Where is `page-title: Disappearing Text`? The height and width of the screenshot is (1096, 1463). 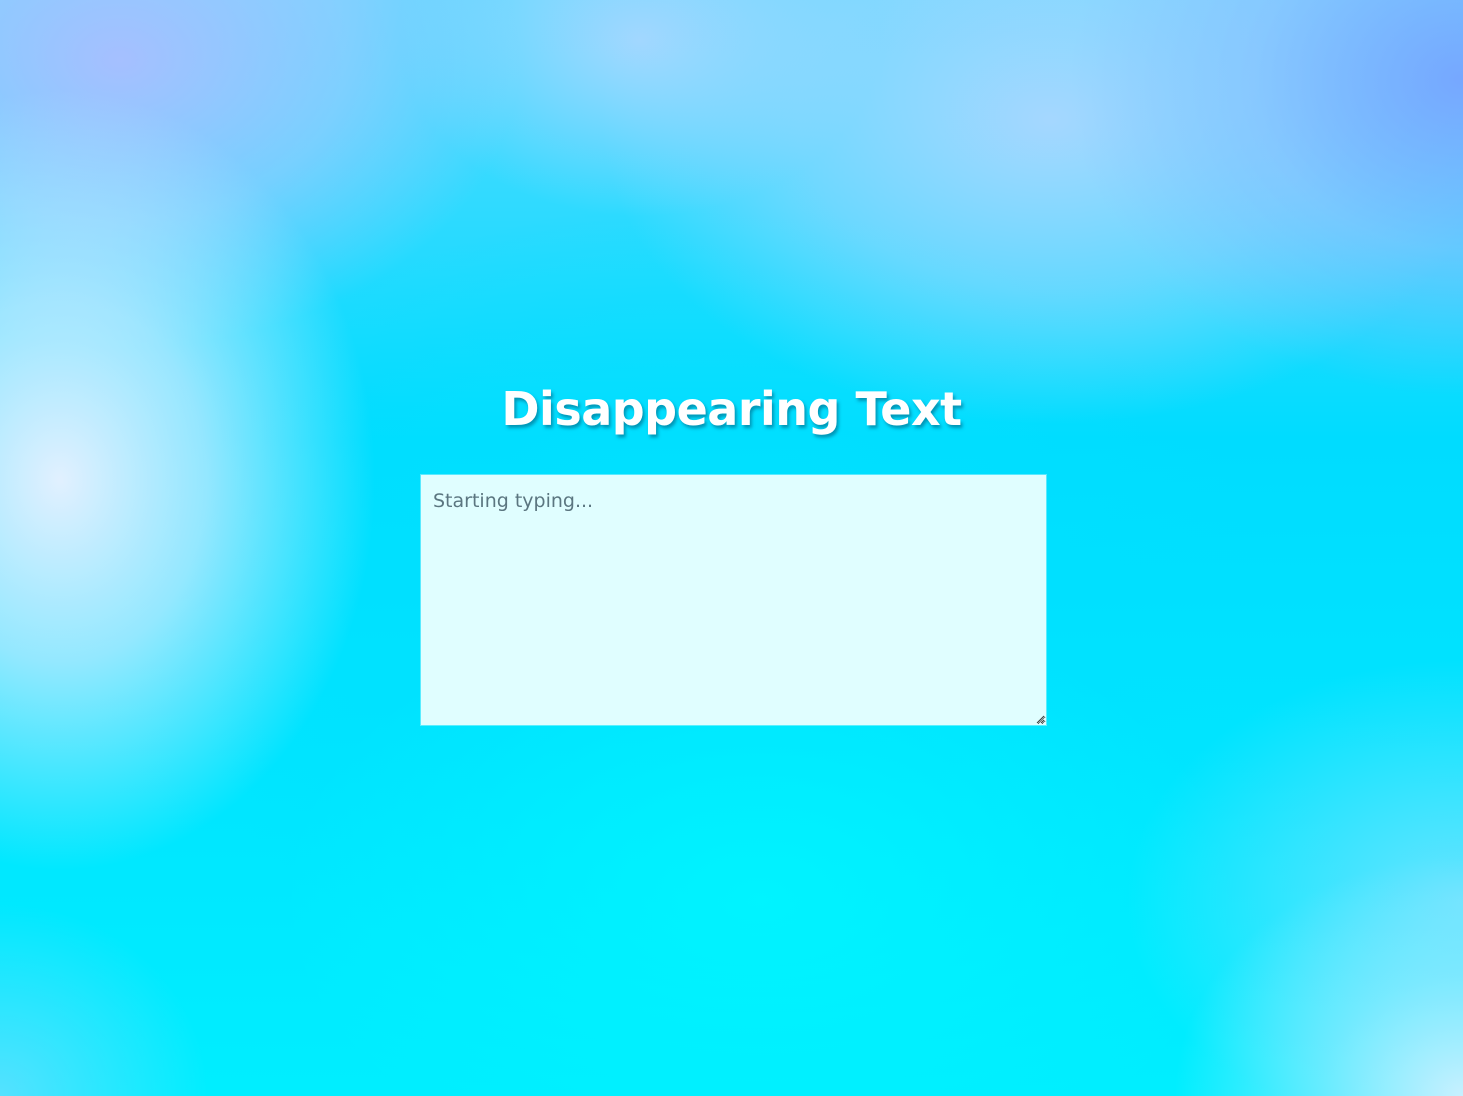
page-title: Disappearing Text is located at coordinates (731, 409).